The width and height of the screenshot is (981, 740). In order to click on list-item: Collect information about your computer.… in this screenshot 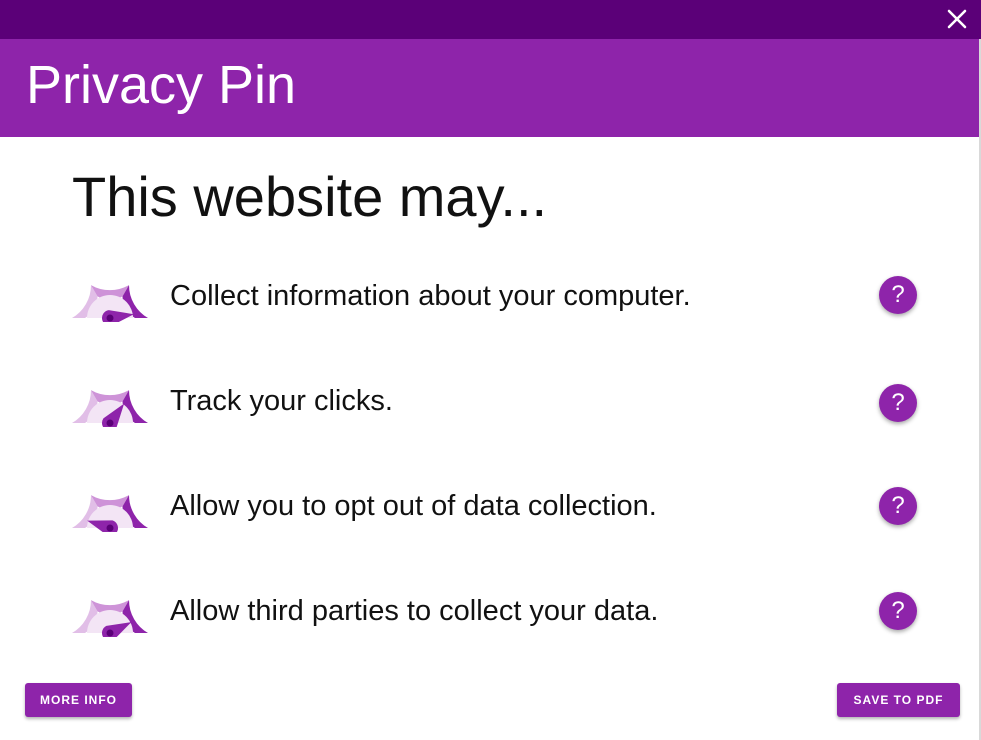, I will do `click(495, 300)`.